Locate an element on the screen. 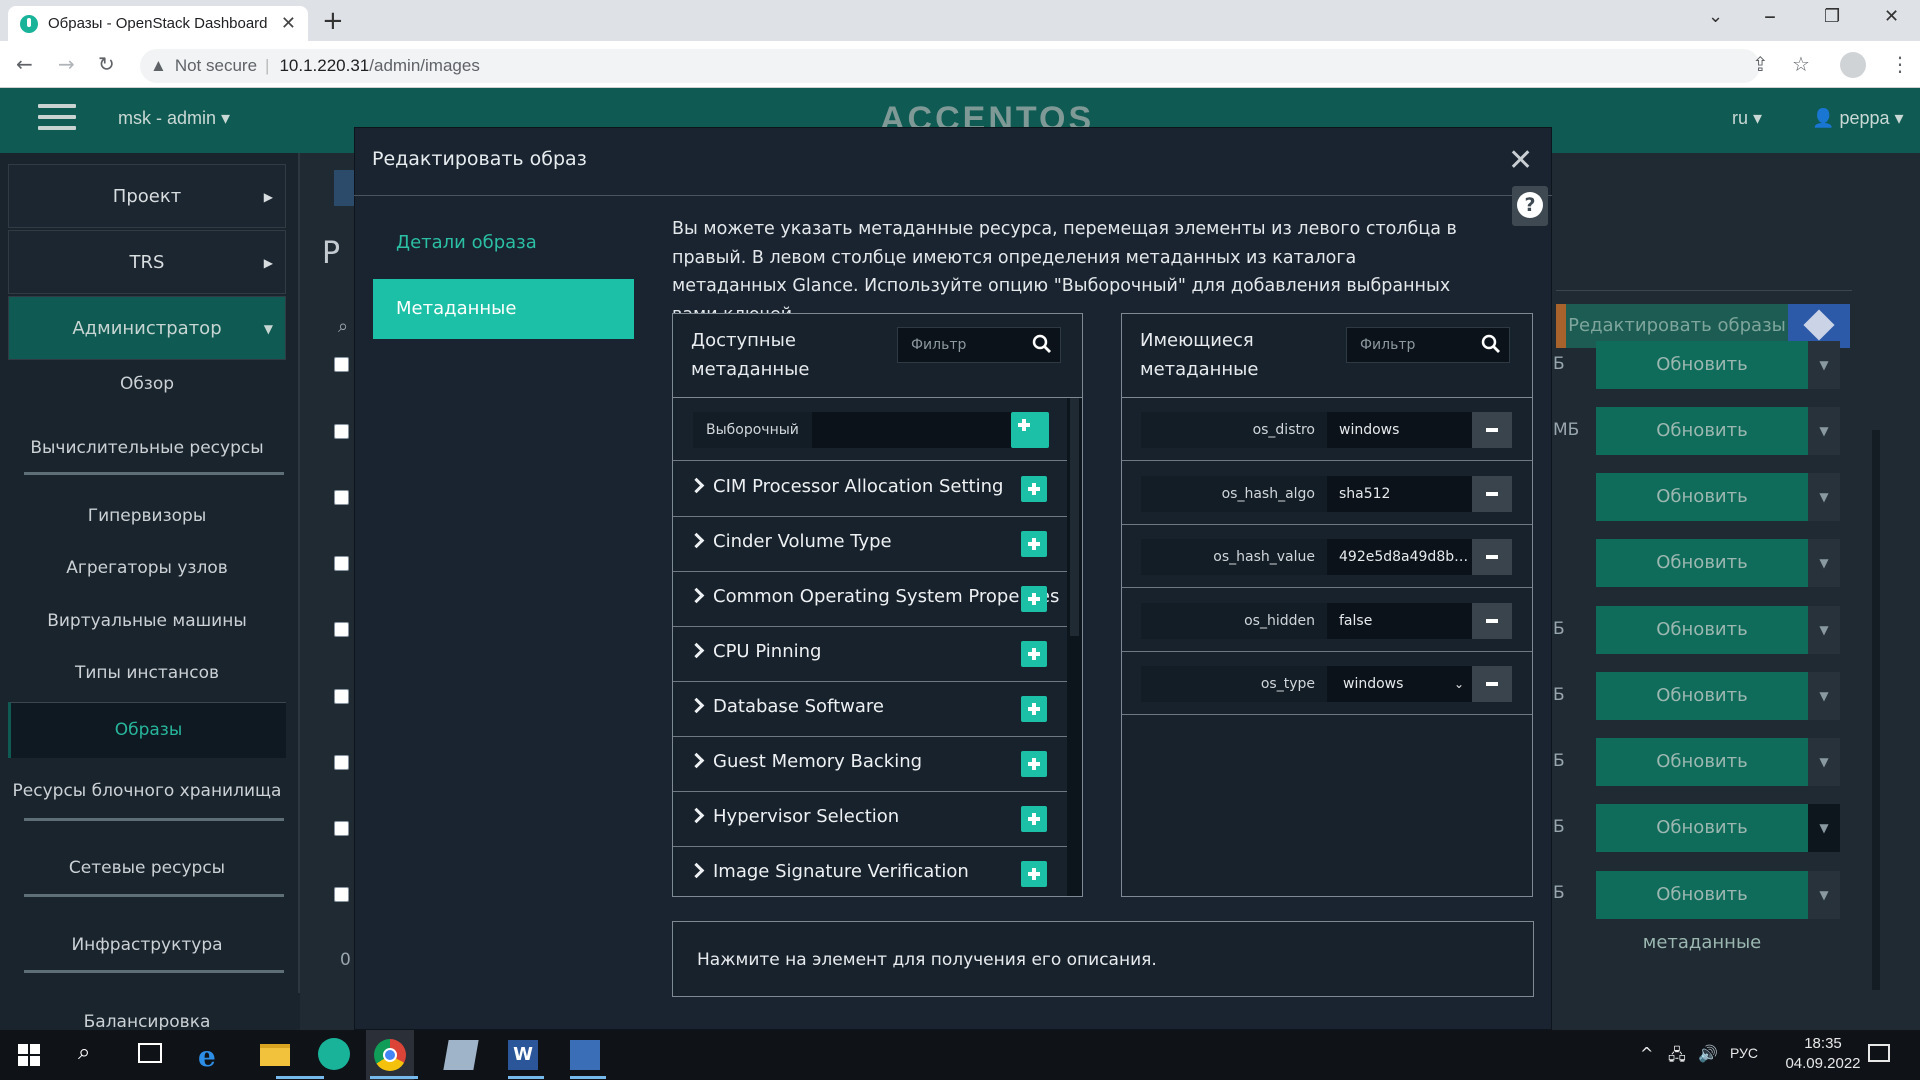  list-item: Image Signature Verification is located at coordinates (870, 874).